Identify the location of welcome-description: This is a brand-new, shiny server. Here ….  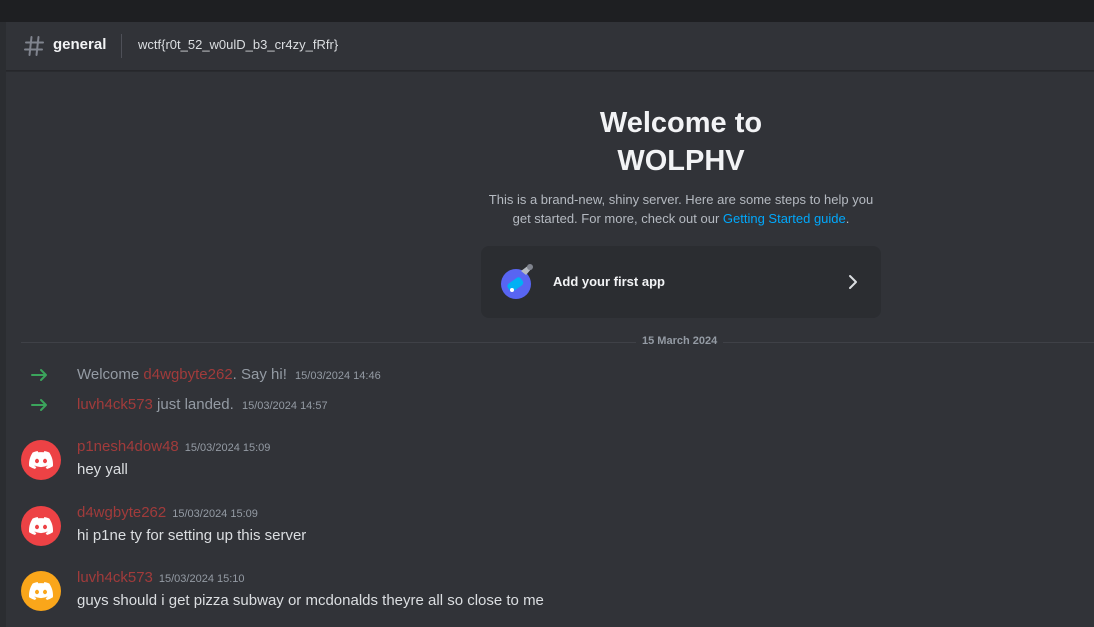
(681, 209).